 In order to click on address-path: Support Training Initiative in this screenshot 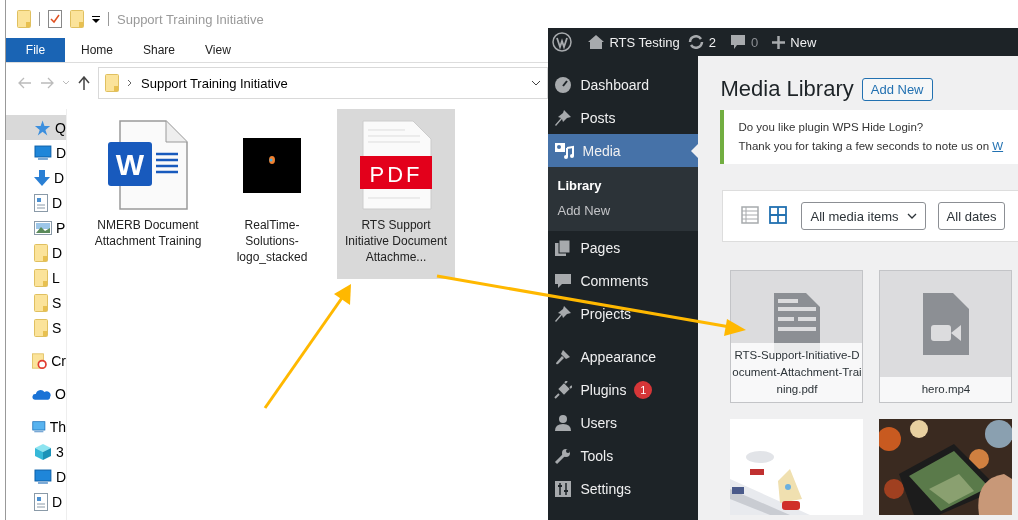, I will do `click(214, 83)`.